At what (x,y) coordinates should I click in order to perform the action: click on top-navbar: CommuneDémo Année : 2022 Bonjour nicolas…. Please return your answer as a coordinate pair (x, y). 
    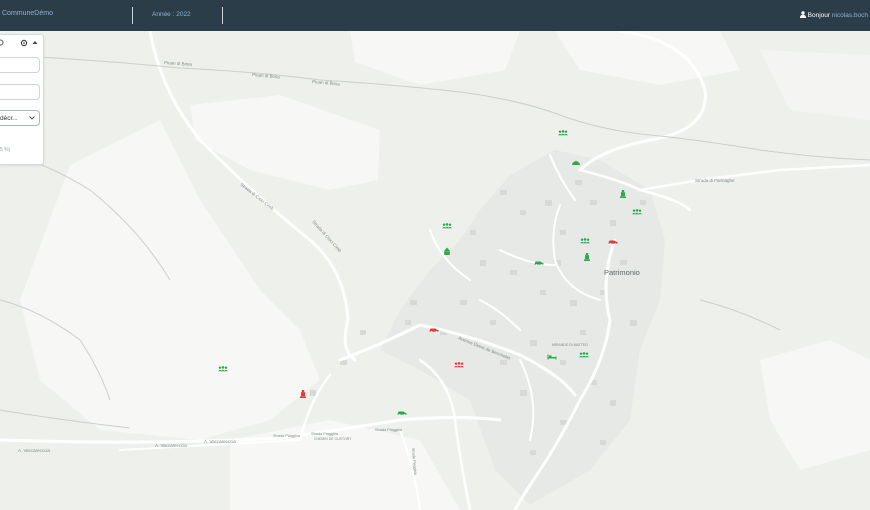
    Looking at the image, I should click on (435, 15).